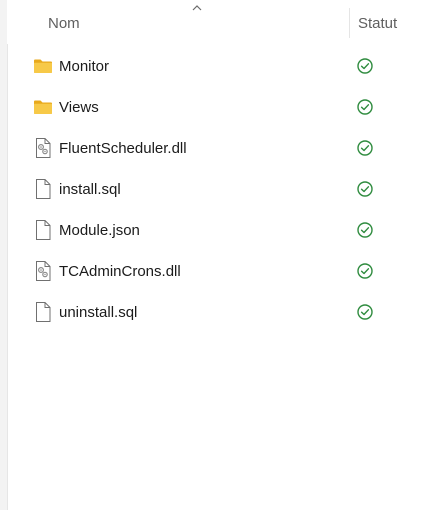 This screenshot has width=425, height=510. What do you see at coordinates (120, 271) in the screenshot?
I see `file-name: TCAdminCrons.dll` at bounding box center [120, 271].